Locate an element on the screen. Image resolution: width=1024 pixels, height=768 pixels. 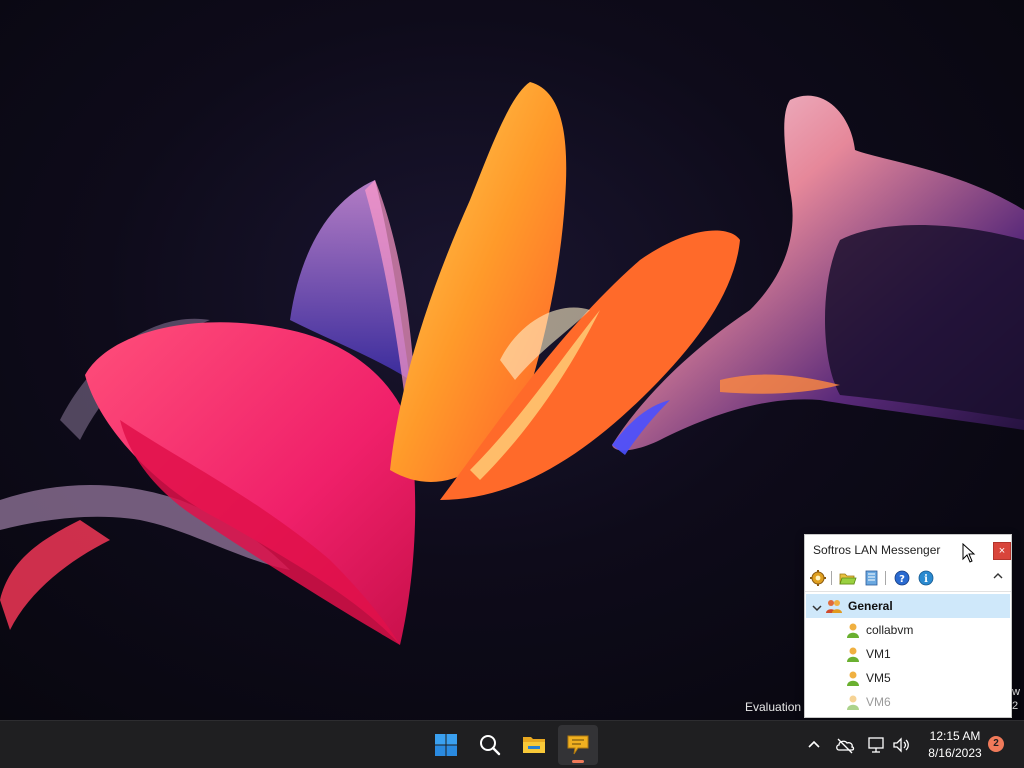
offline-user-icon is located at coordinates (853, 702).